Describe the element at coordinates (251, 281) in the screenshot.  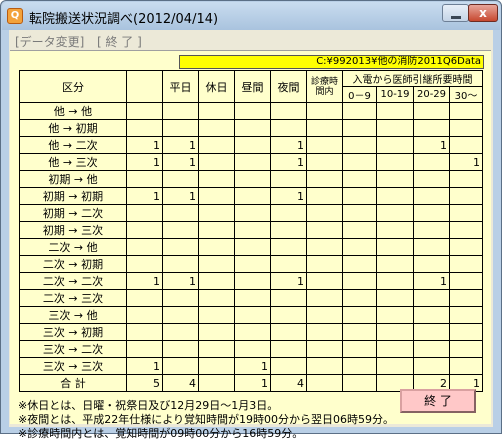
I see `table-row: 二次 → 二次 1 1 1 1` at that location.